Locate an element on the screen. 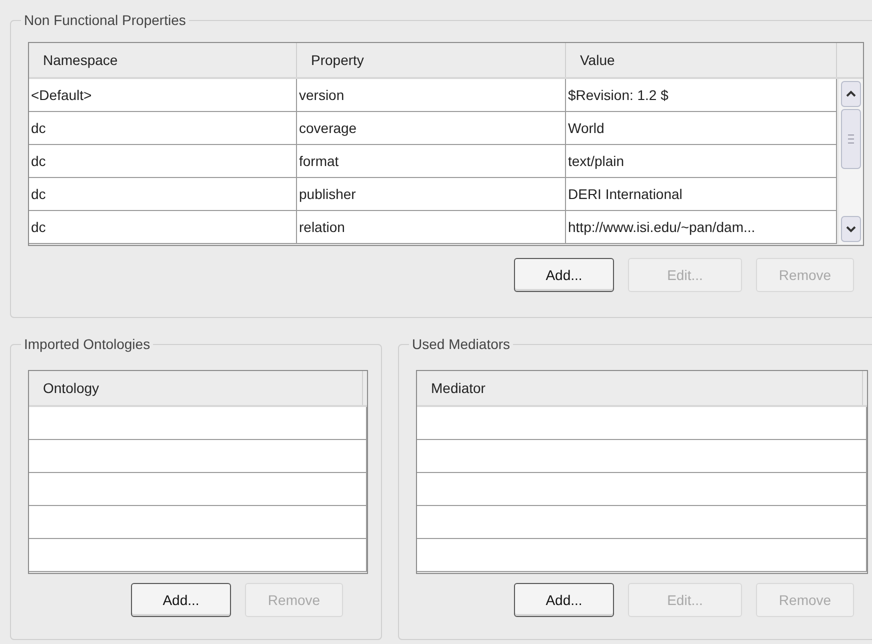 The image size is (872, 644). table-cell: coverage is located at coordinates (431, 128).